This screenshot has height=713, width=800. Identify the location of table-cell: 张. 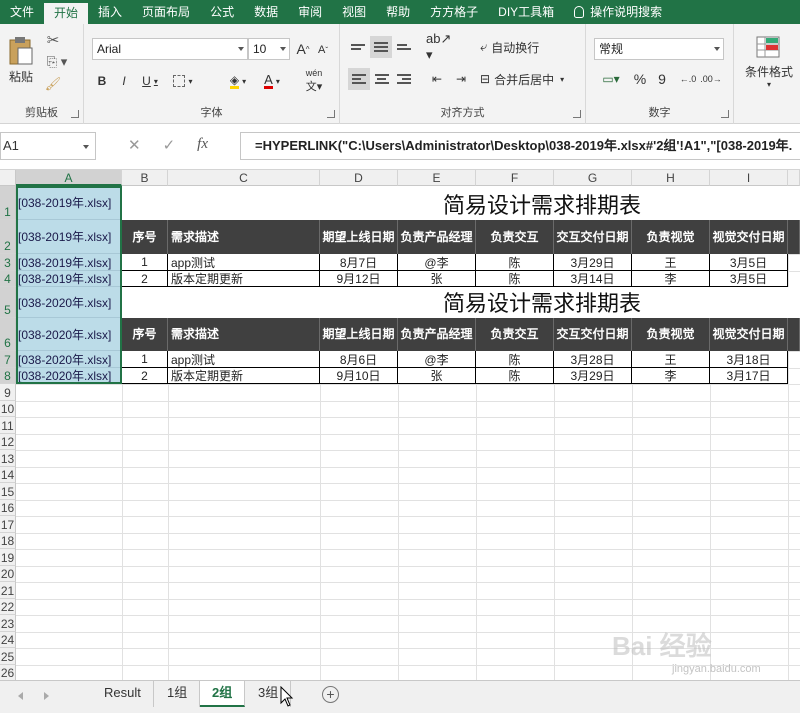
(437, 376).